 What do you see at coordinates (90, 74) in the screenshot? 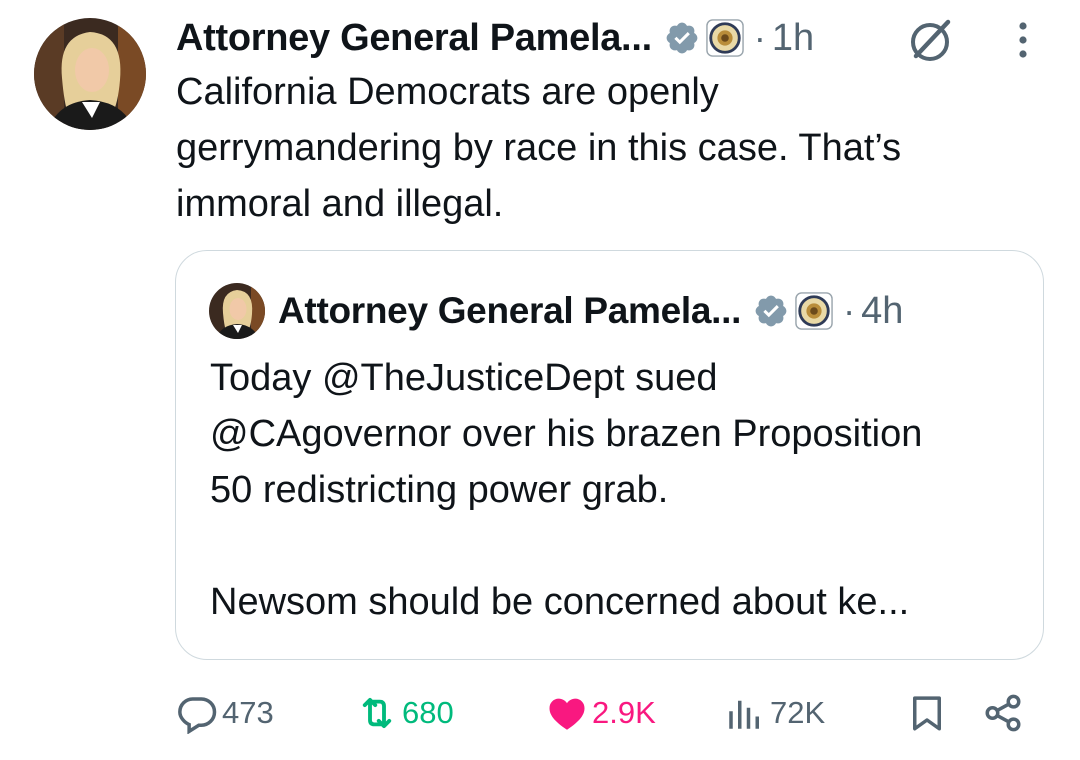
I see `author-avatar` at bounding box center [90, 74].